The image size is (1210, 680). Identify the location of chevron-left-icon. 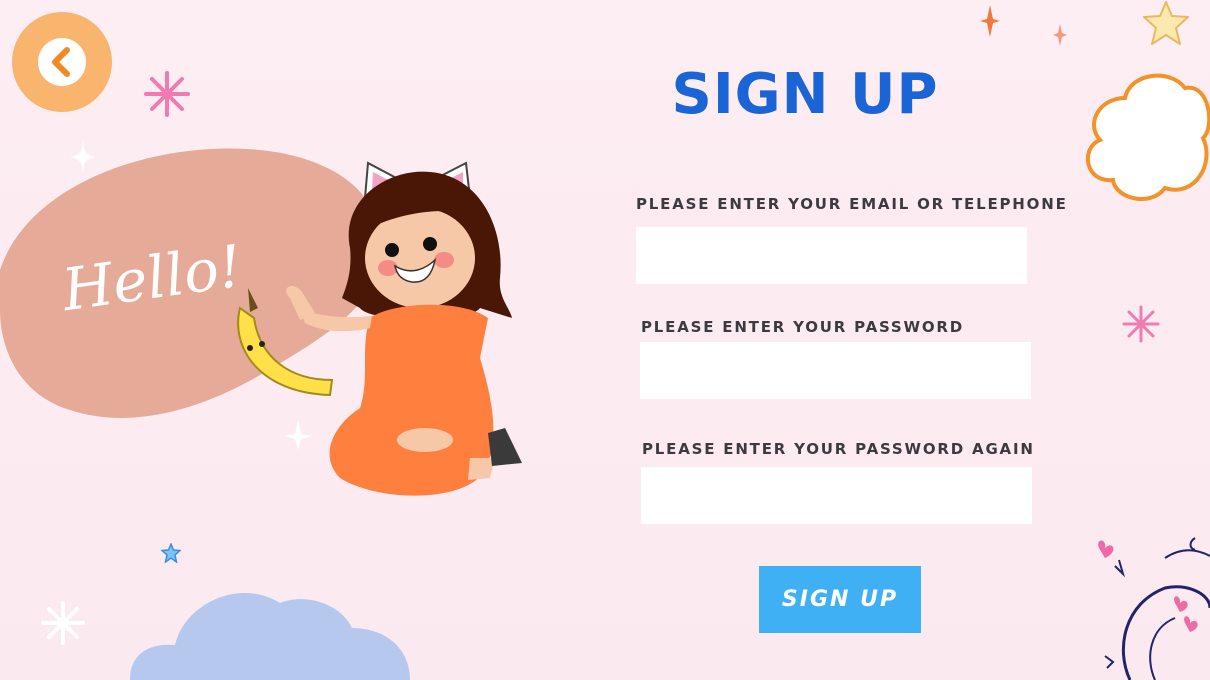
(61, 62).